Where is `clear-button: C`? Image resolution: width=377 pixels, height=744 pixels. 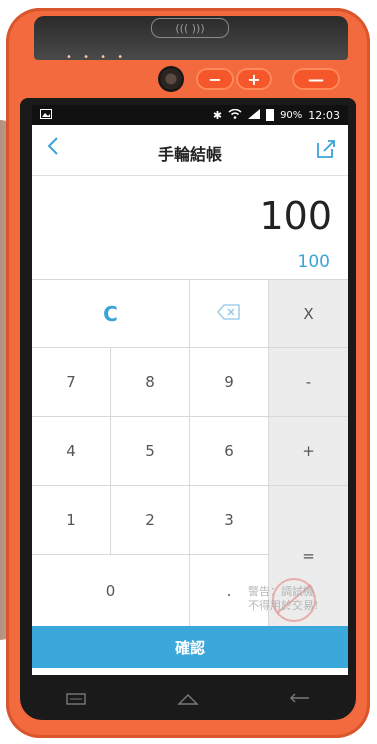
clear-button: C is located at coordinates (111, 313).